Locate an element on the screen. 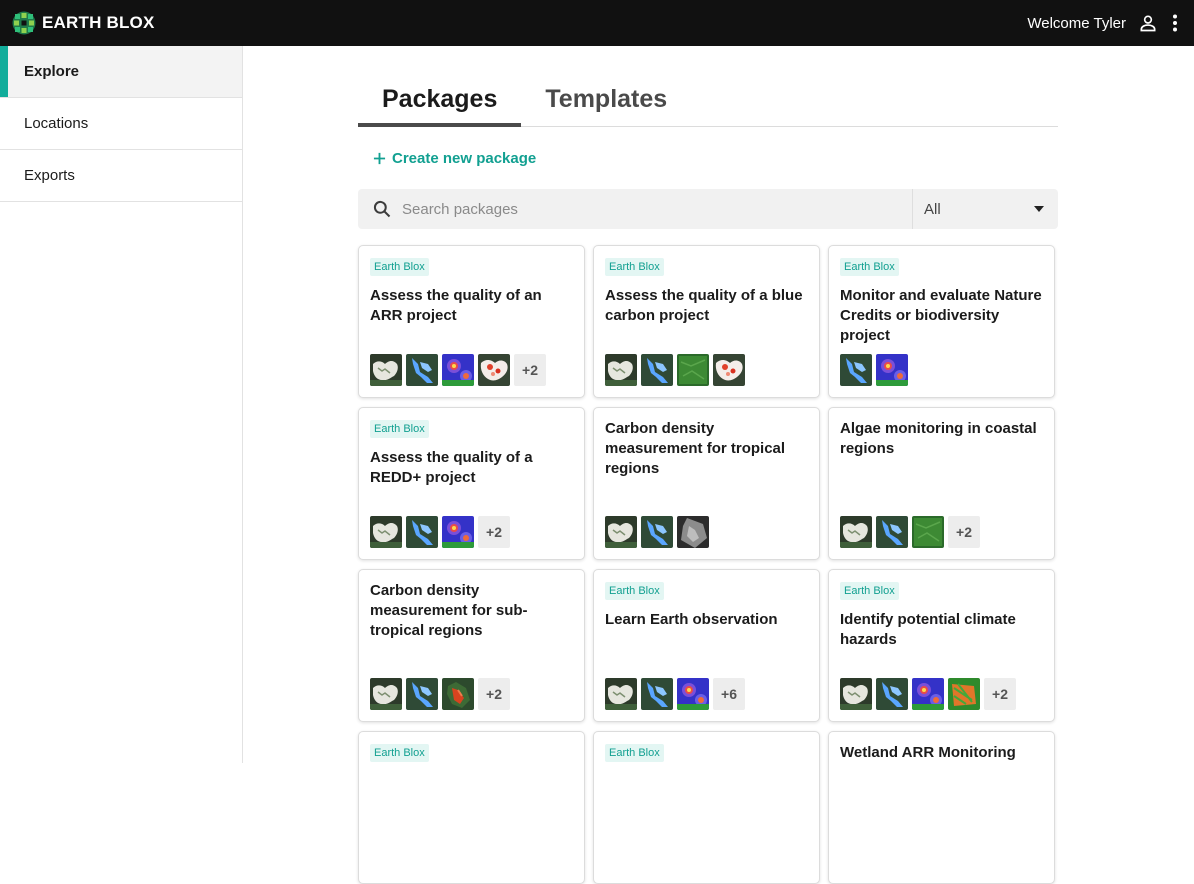 The height and width of the screenshot is (884, 1194). tab-bar: Packages Templates is located at coordinates (708, 86).